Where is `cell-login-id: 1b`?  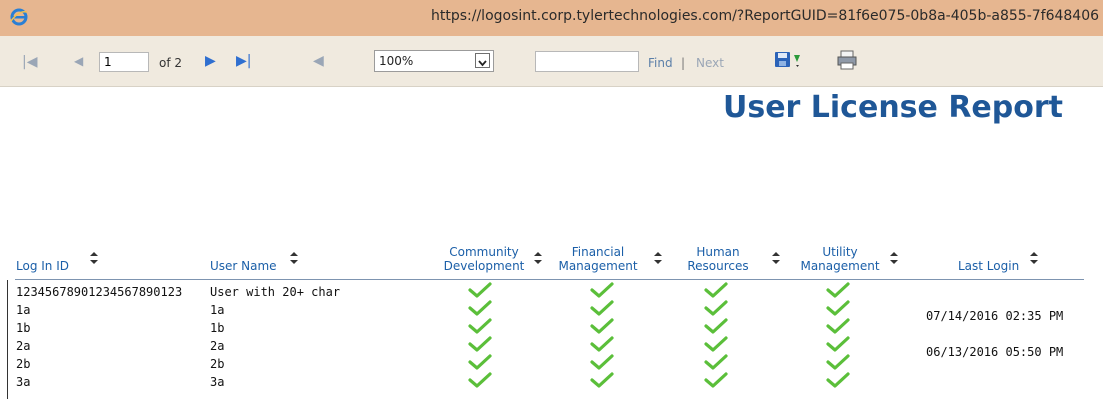 cell-login-id: 1b is located at coordinates (23, 328).